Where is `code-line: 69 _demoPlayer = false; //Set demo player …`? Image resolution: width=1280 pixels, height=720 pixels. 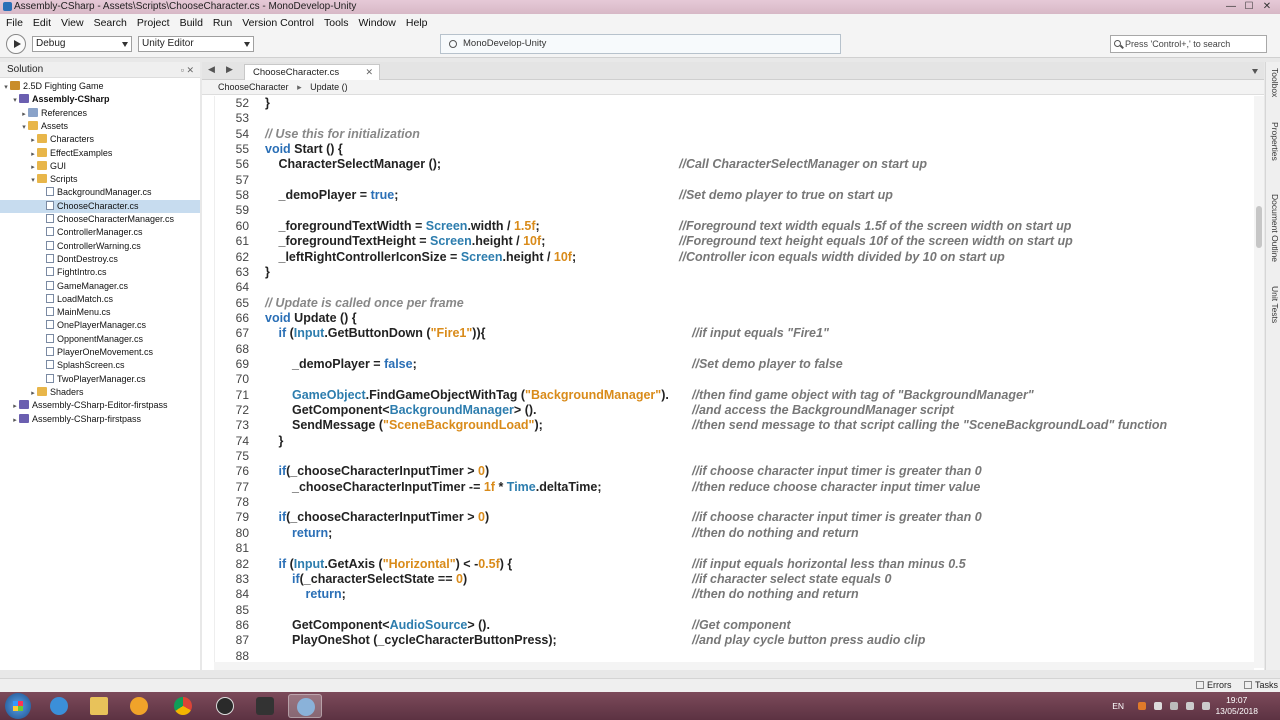 code-line: 69 _demoPlayer = false; //Set demo player … is located at coordinates (733, 364).